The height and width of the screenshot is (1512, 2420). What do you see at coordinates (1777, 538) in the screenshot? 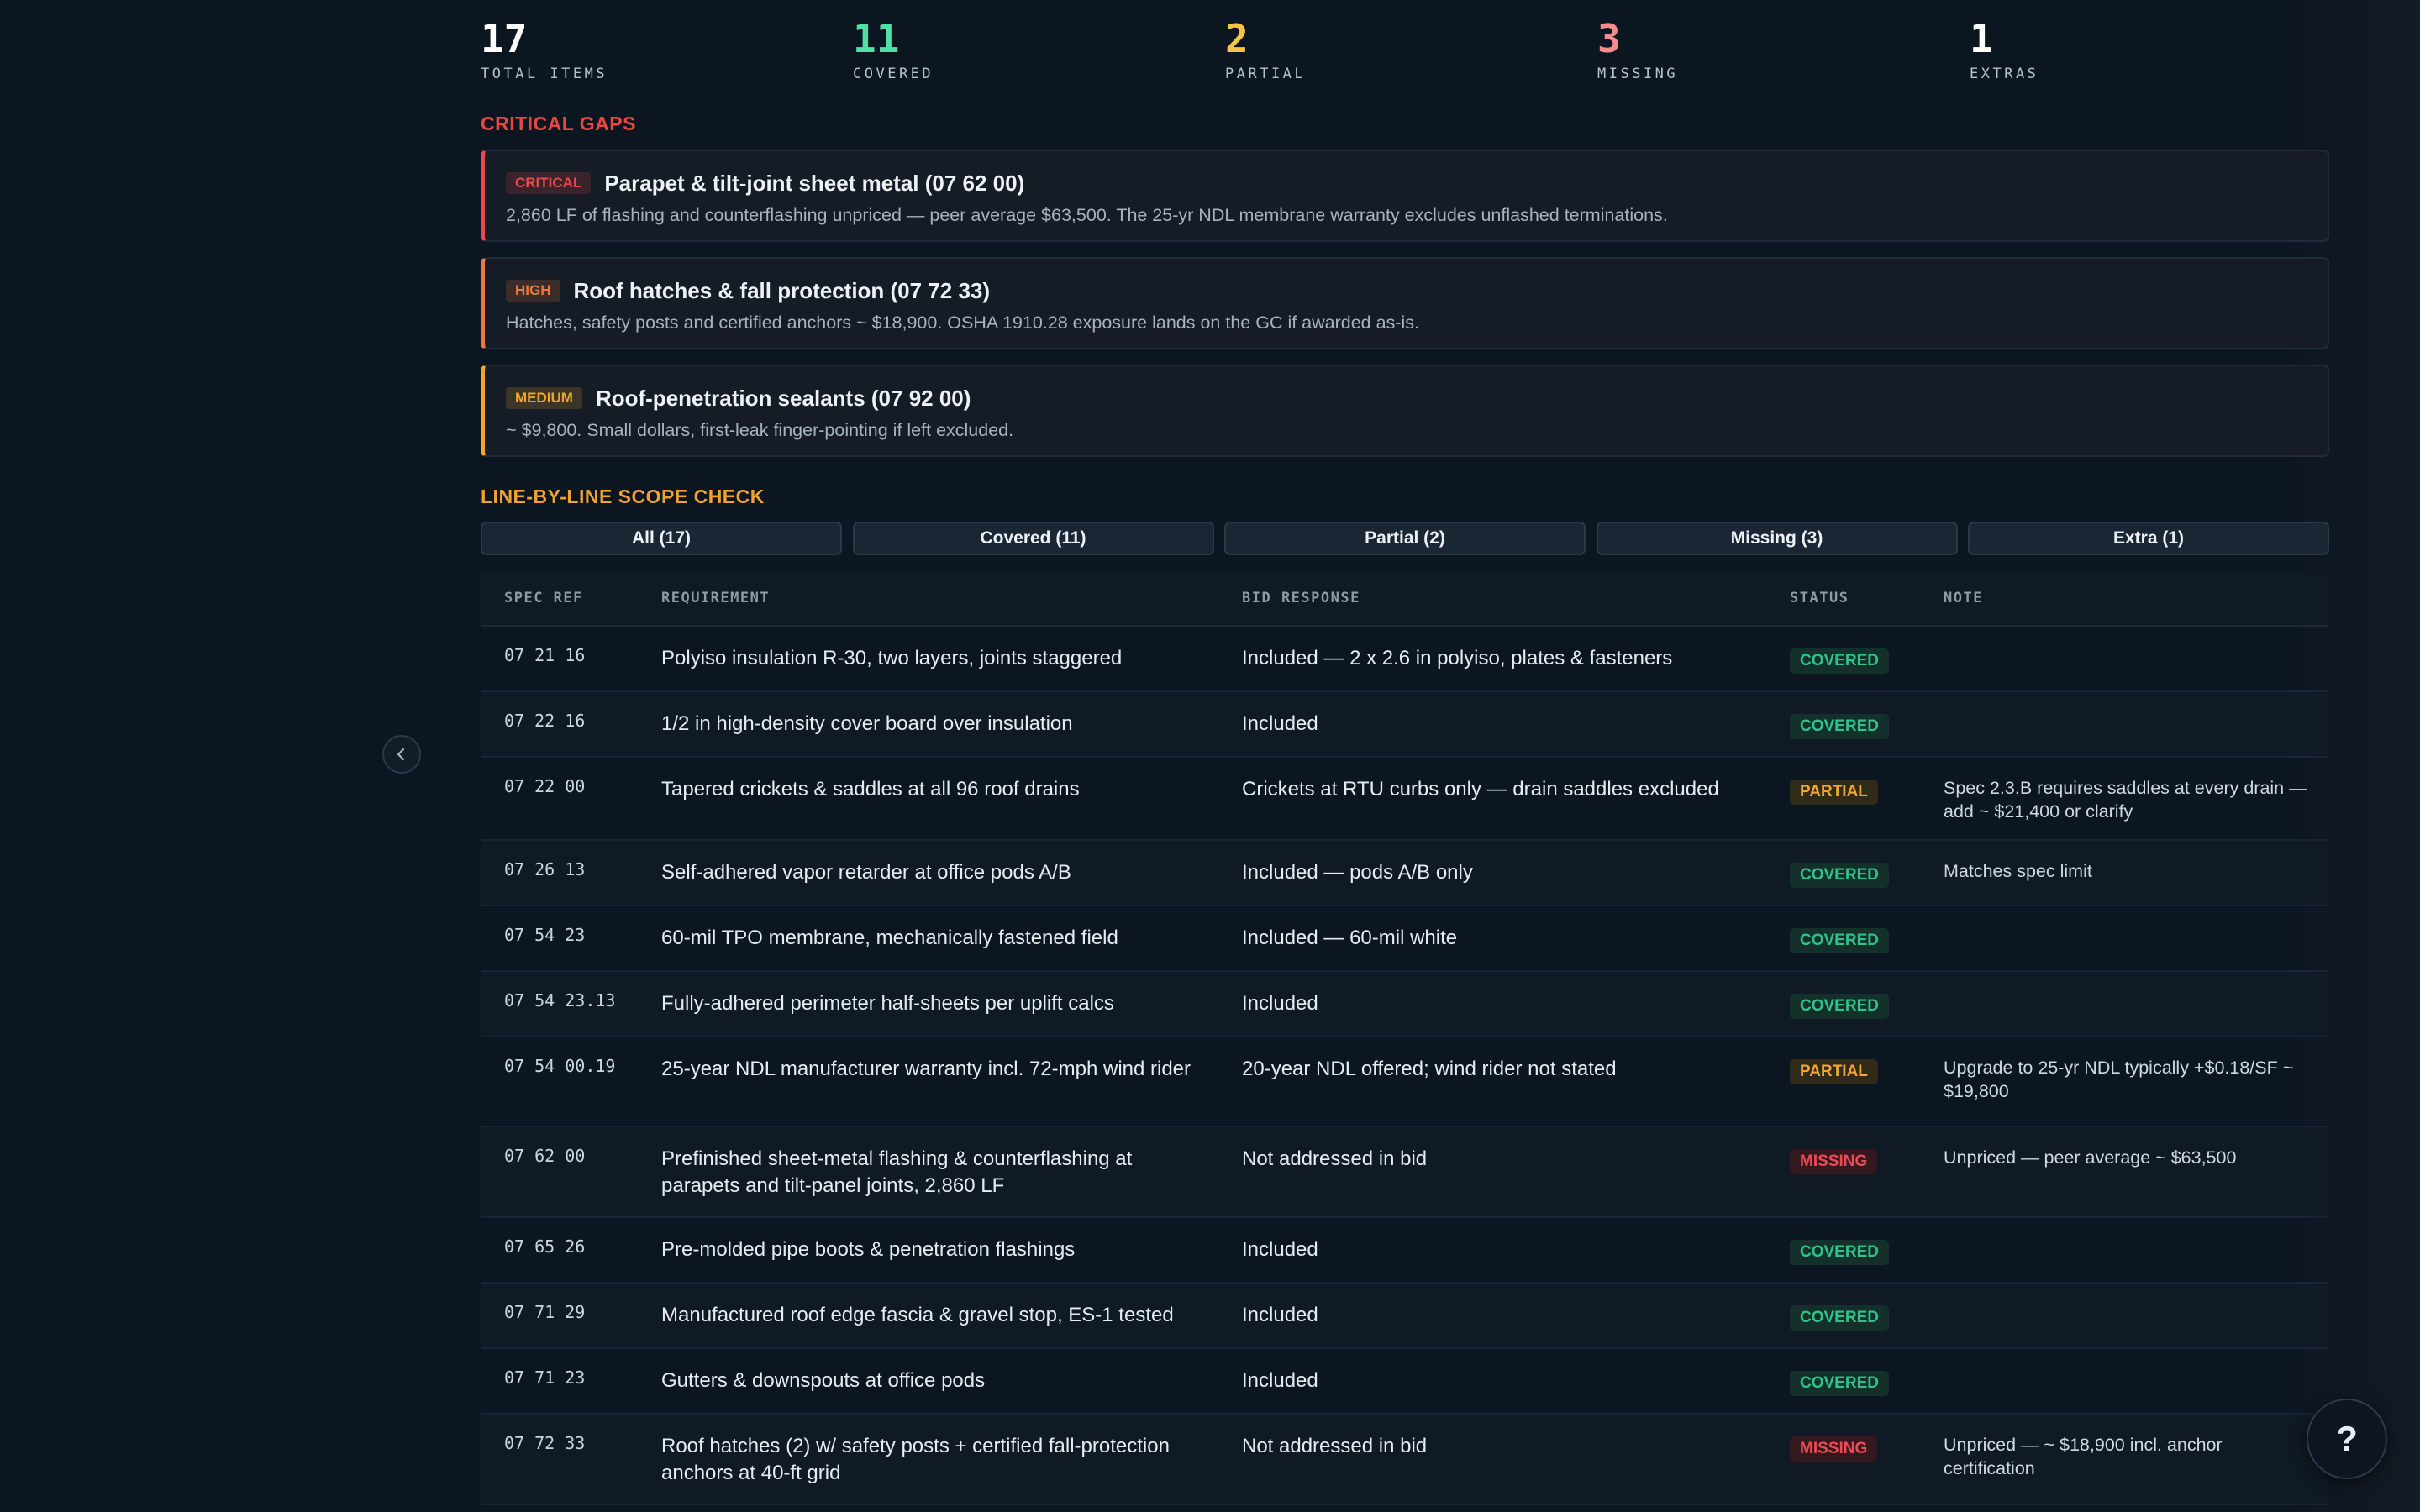
I see `filter-missing-button: Missing (3)` at bounding box center [1777, 538].